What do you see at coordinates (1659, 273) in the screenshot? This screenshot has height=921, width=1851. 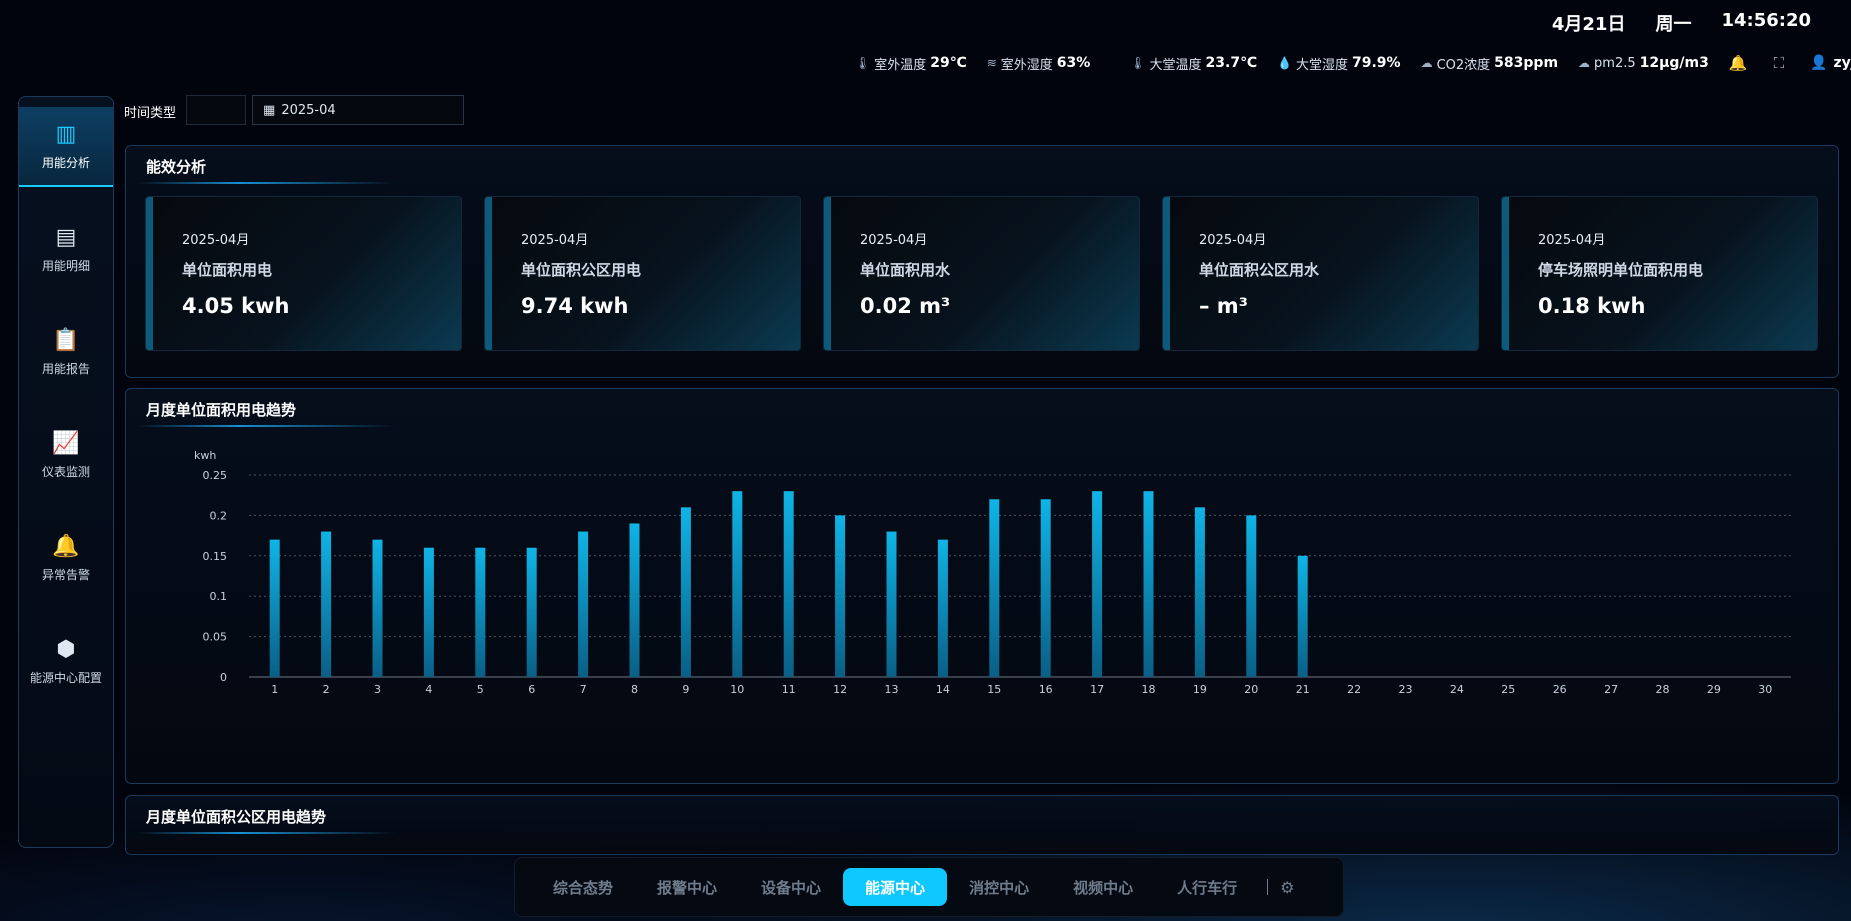 I see `kpi-card: 2025-04月 停车场照明单位面积用电 0.18 kwh` at bounding box center [1659, 273].